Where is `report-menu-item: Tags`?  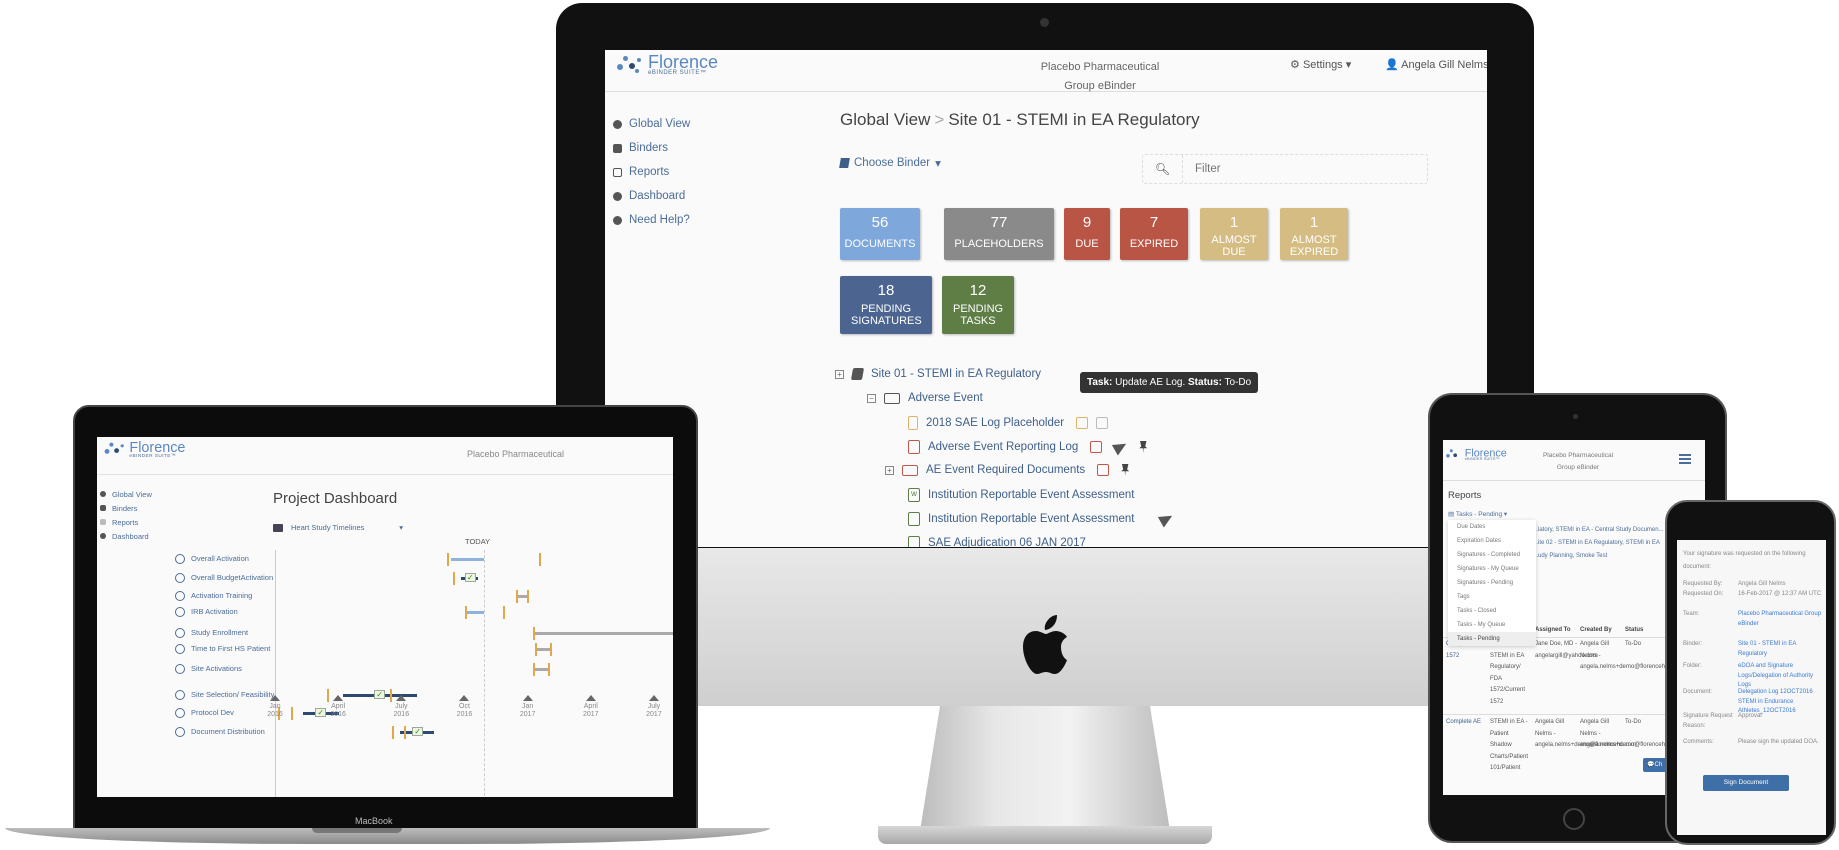 report-menu-item: Tags is located at coordinates (1492, 597).